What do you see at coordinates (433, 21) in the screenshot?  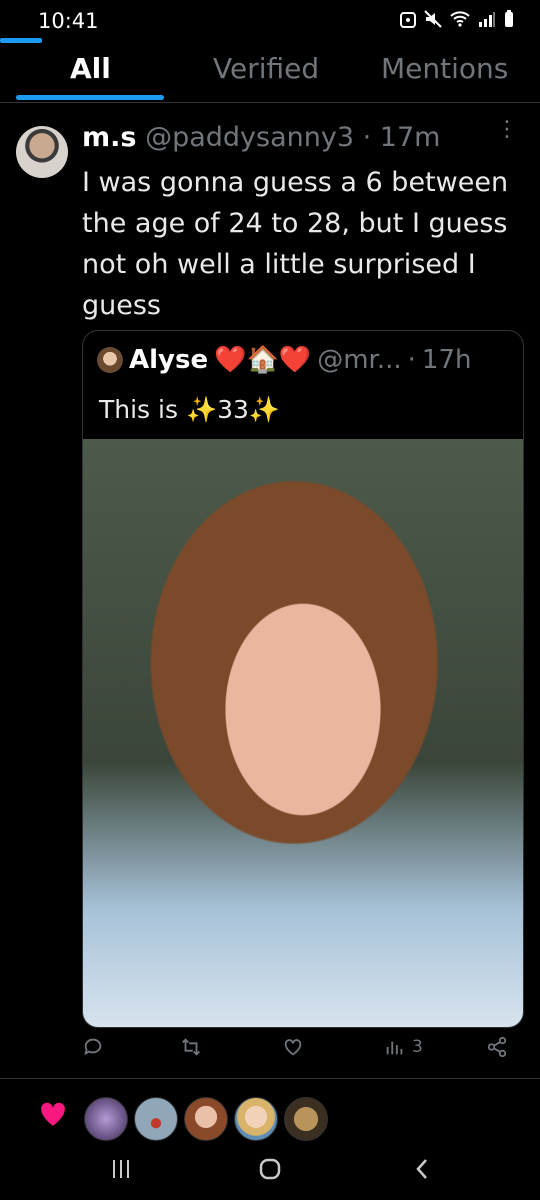 I see `mute-icon` at bounding box center [433, 21].